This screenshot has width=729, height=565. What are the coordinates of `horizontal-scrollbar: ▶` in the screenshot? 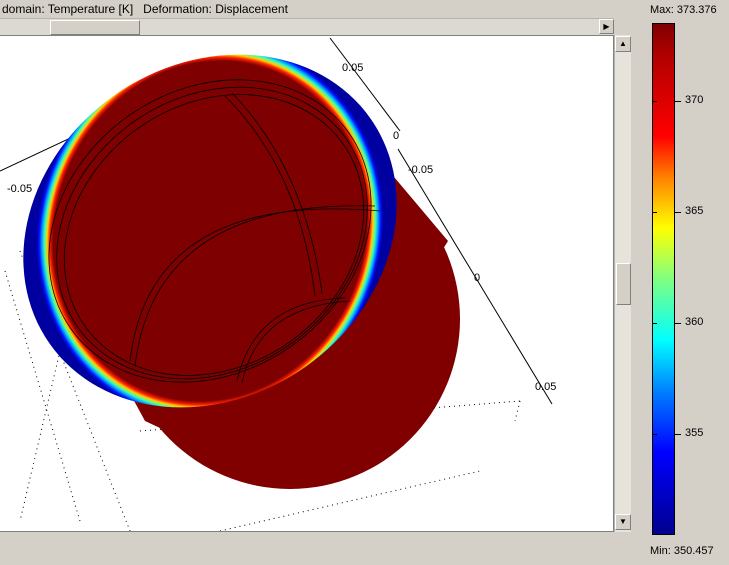 It's located at (307, 26).